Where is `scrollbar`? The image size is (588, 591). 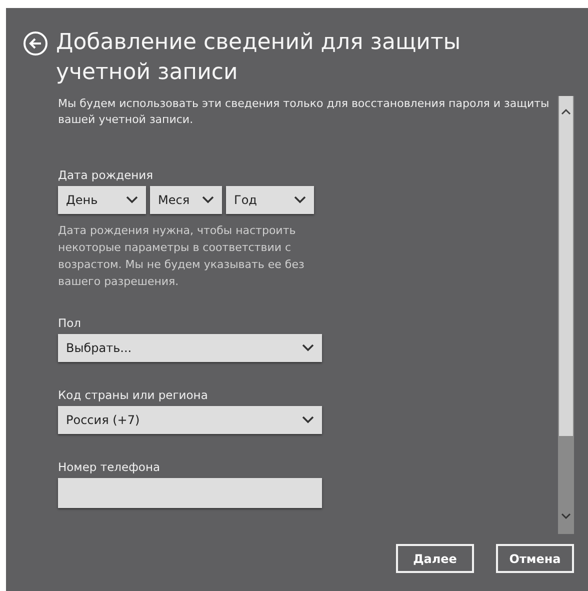 scrollbar is located at coordinates (566, 315).